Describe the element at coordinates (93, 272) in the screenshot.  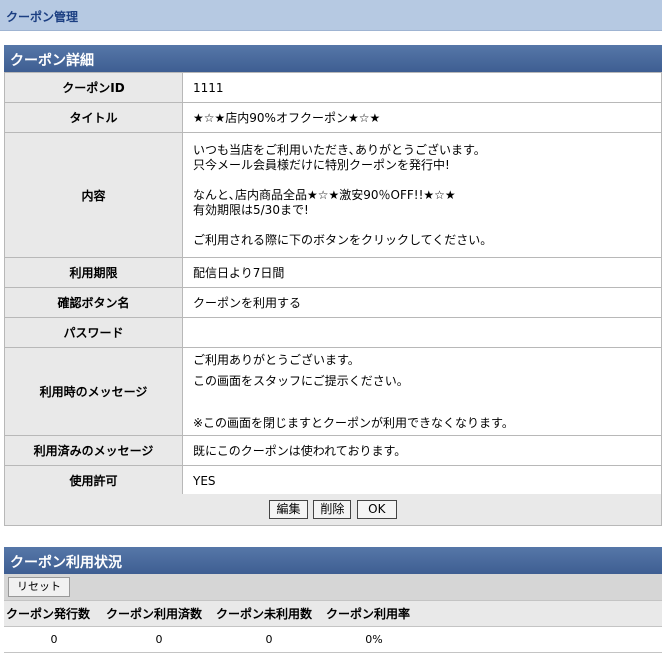
I see `period-label: 利用期限` at that location.